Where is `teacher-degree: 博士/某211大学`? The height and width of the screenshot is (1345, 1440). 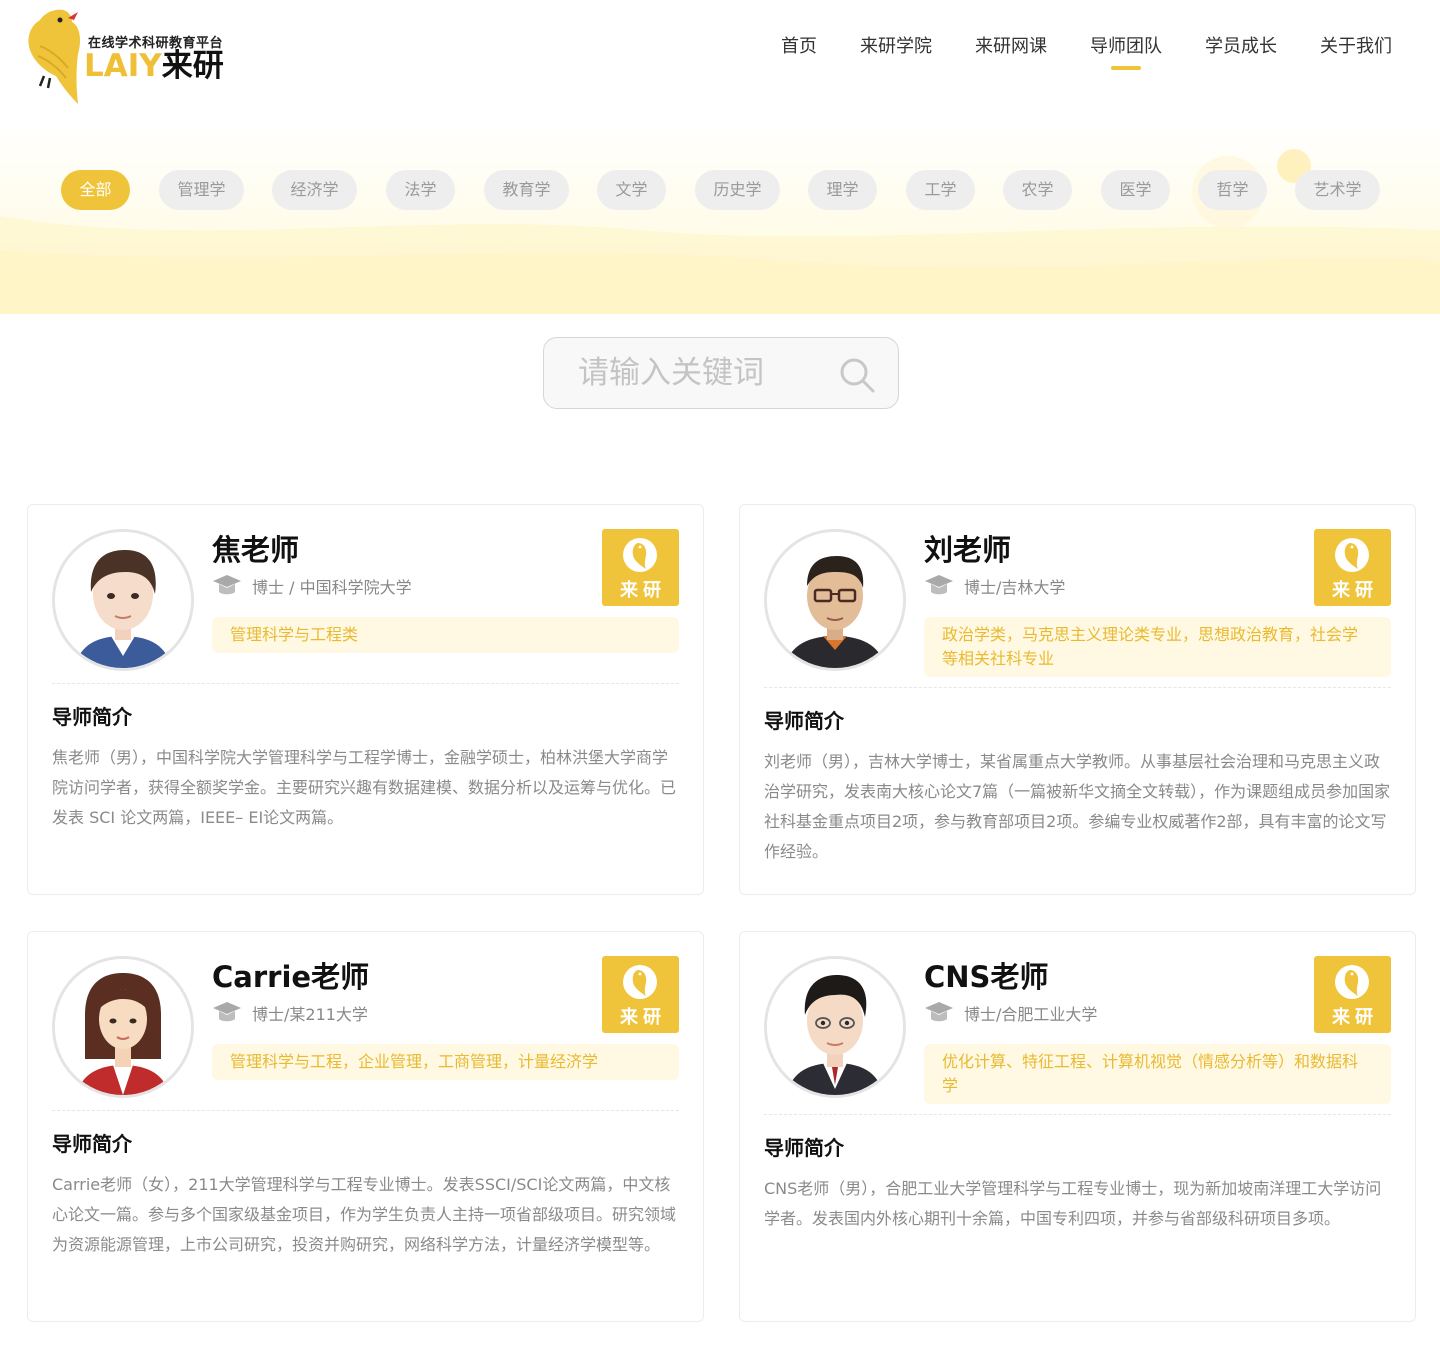
teacher-degree: 博士/某211大学 is located at coordinates (290, 1013).